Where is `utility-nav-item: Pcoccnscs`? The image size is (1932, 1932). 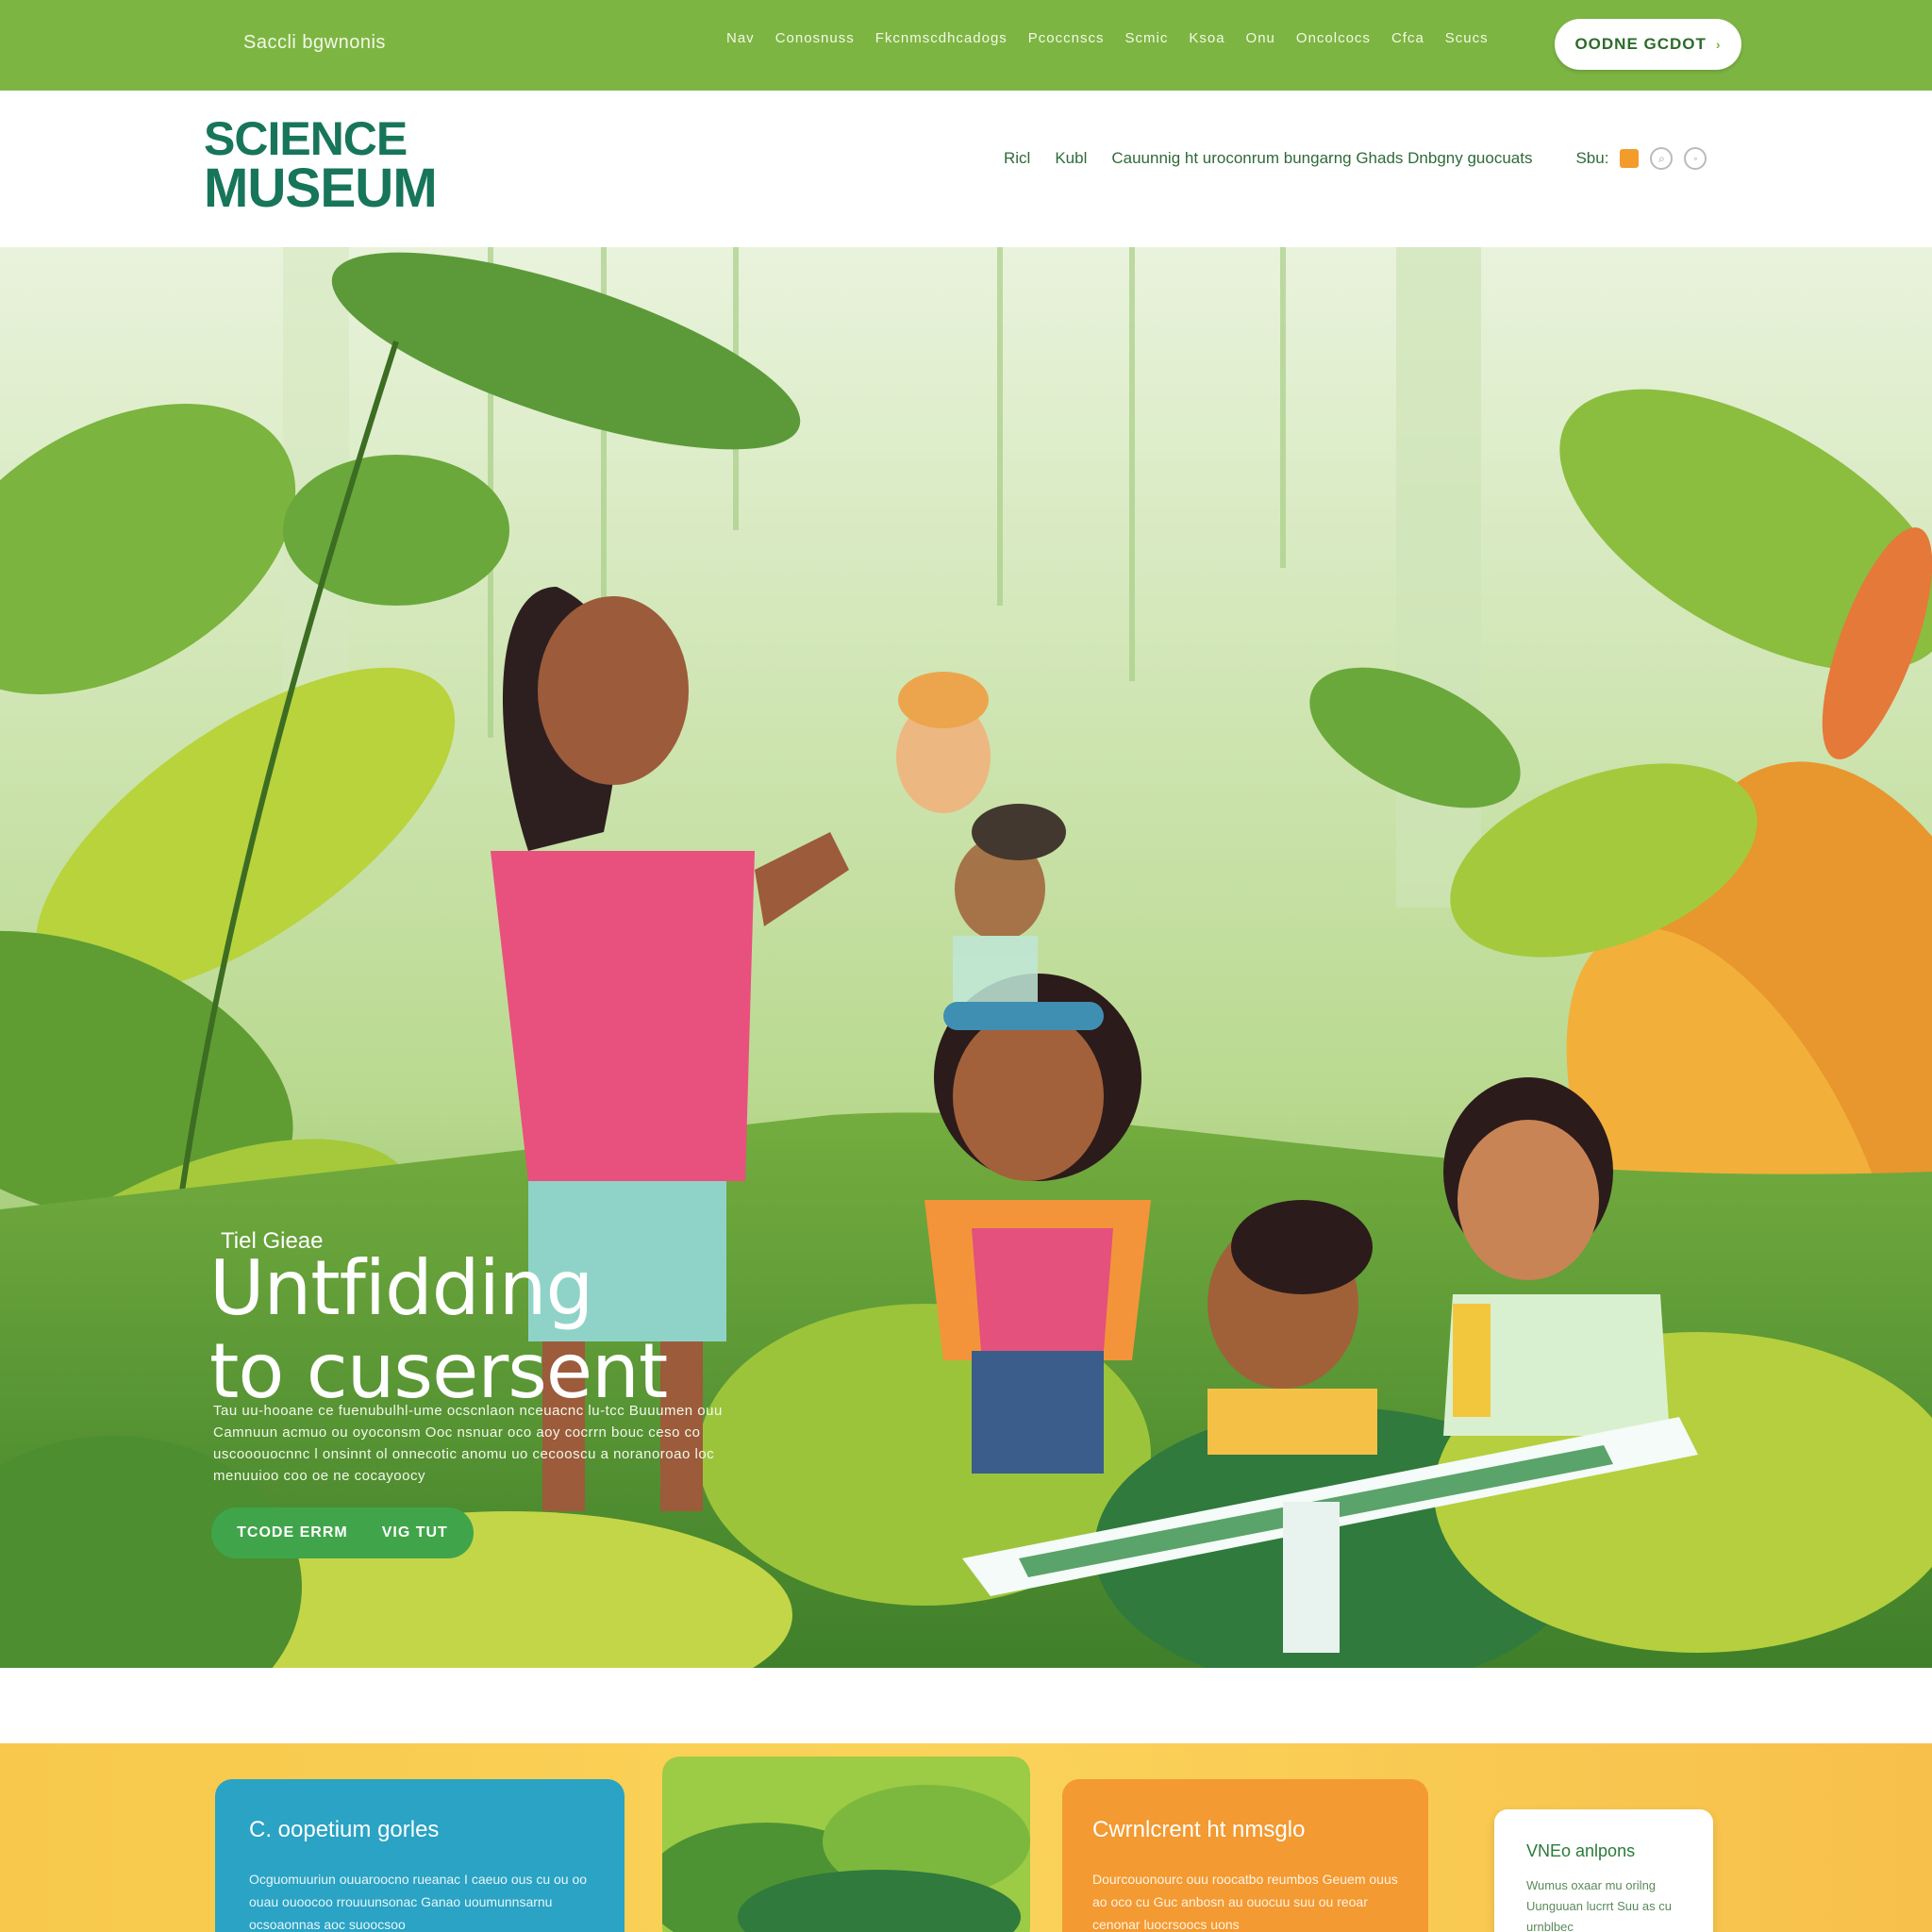
utility-nav-item: Pcoccnscs is located at coordinates (1066, 38).